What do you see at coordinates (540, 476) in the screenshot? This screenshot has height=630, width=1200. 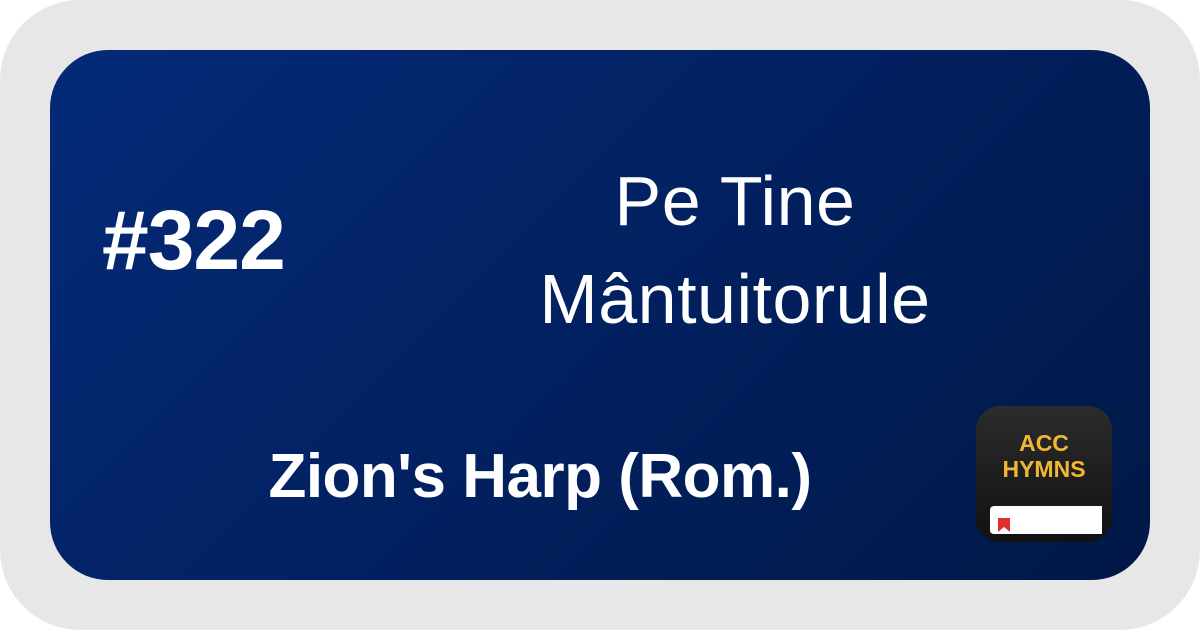 I see `hymnal-name: Zion's Harp (Rom.)` at bounding box center [540, 476].